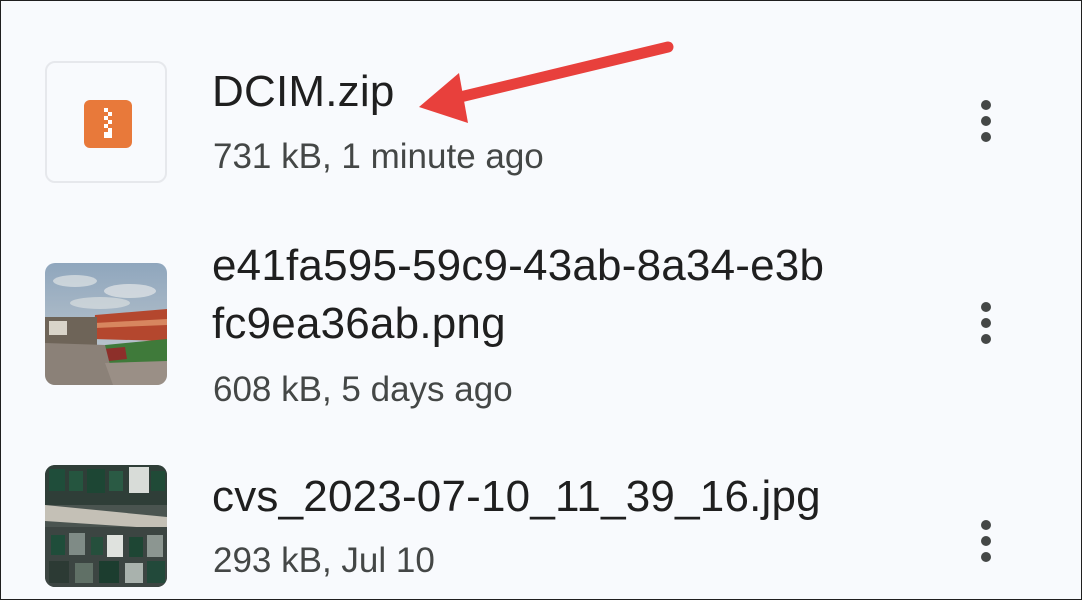 The height and width of the screenshot is (600, 1082). I want to click on file-name: cvs_2023-07-10_11_39_16.jpg, so click(516, 496).